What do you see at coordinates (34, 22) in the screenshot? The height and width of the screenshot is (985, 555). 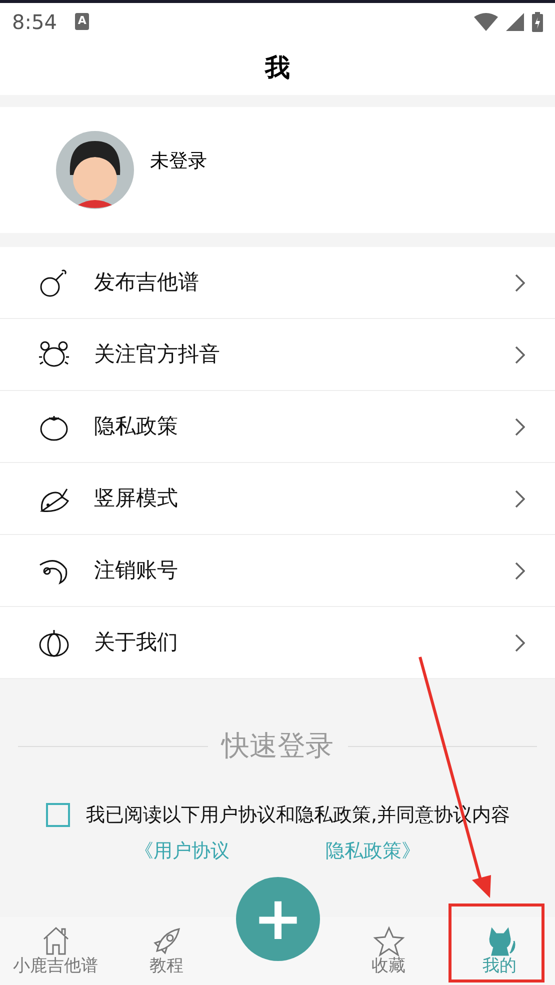 I see `status-time: 8:54` at bounding box center [34, 22].